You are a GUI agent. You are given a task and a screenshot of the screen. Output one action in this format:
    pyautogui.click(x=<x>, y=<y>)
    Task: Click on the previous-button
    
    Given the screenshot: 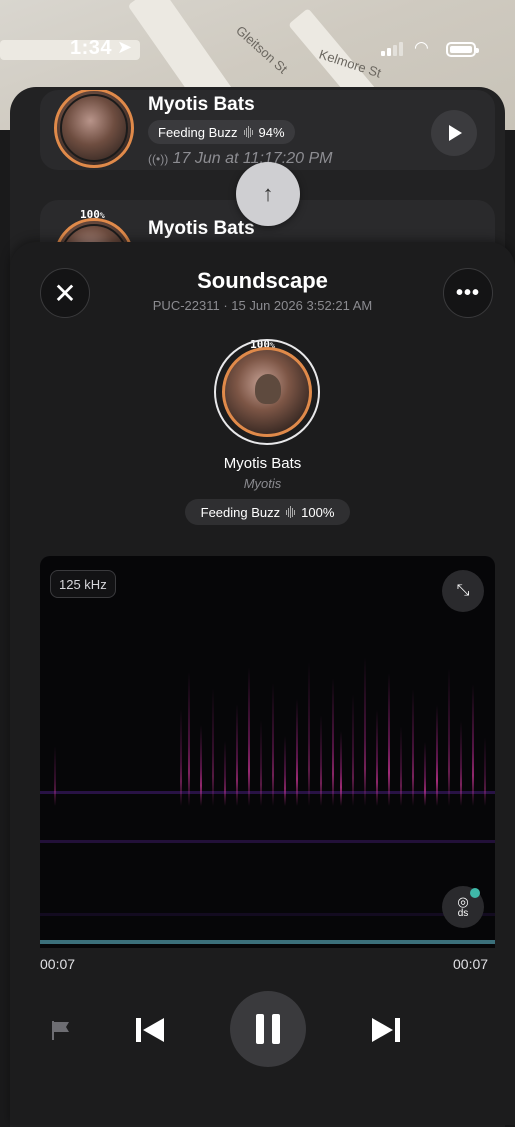 What is the action you would take?
    pyautogui.click(x=150, y=1030)
    